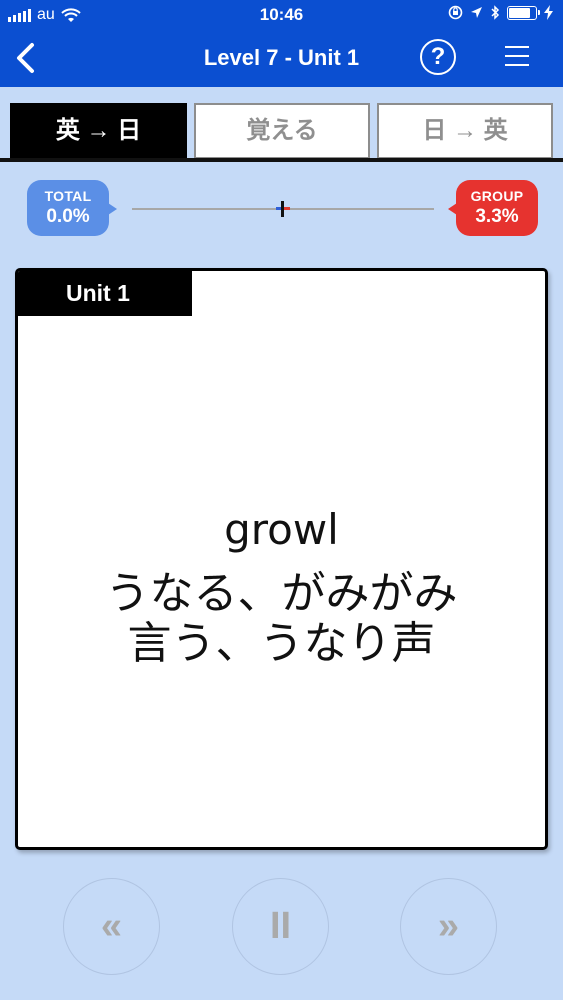  I want to click on help-button: ?, so click(438, 57).